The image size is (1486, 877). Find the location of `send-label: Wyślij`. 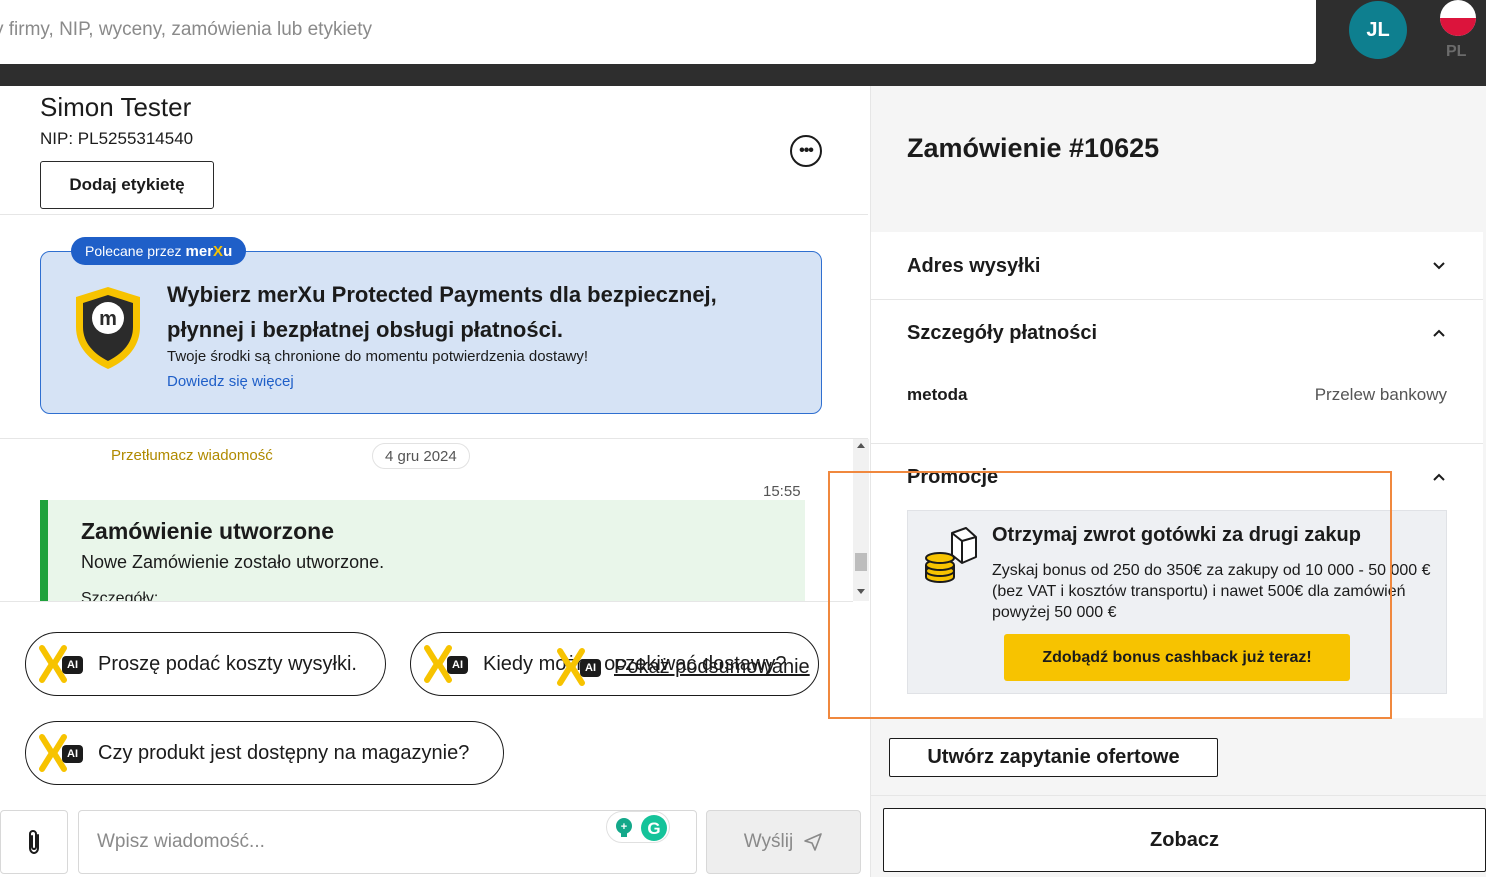

send-label: Wyślij is located at coordinates (768, 841).